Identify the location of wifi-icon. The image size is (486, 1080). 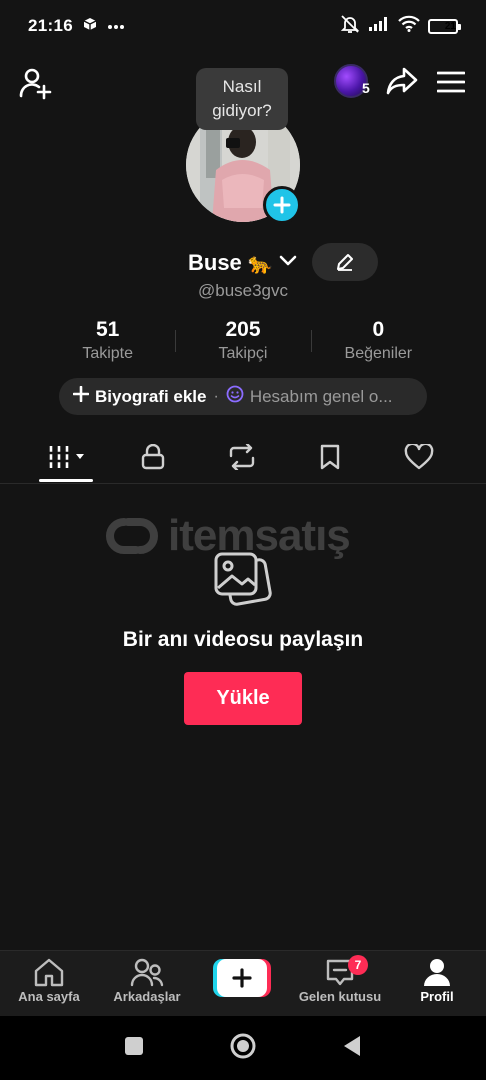
(409, 26).